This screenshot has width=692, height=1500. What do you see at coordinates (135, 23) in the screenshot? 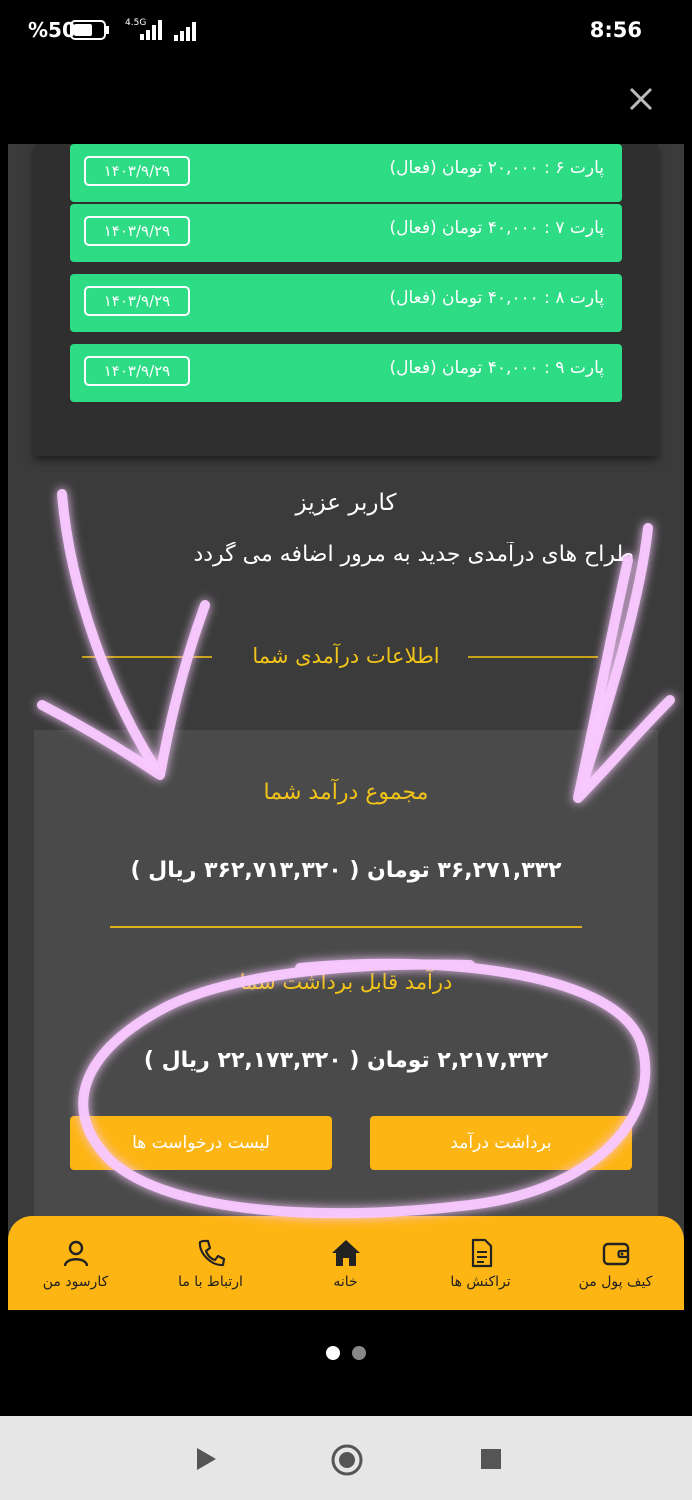
I see `network-type: 4.5G` at bounding box center [135, 23].